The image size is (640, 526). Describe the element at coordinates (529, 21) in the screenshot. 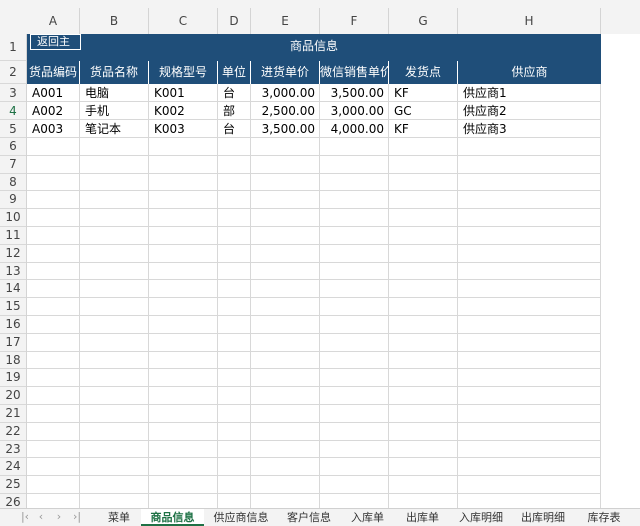

I see `column-header-h: H` at that location.